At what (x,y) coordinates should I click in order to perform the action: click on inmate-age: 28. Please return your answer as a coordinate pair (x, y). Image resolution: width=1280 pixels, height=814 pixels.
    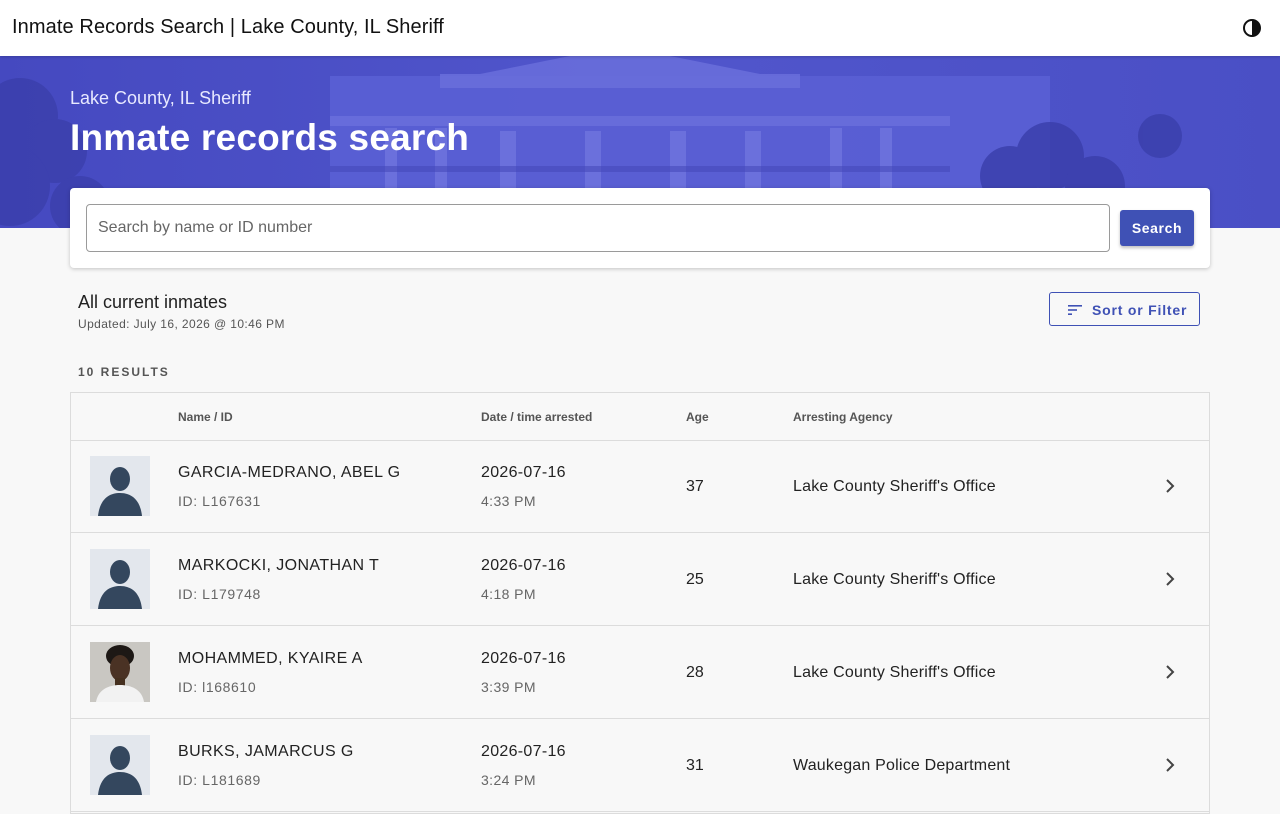
    Looking at the image, I should click on (695, 672).